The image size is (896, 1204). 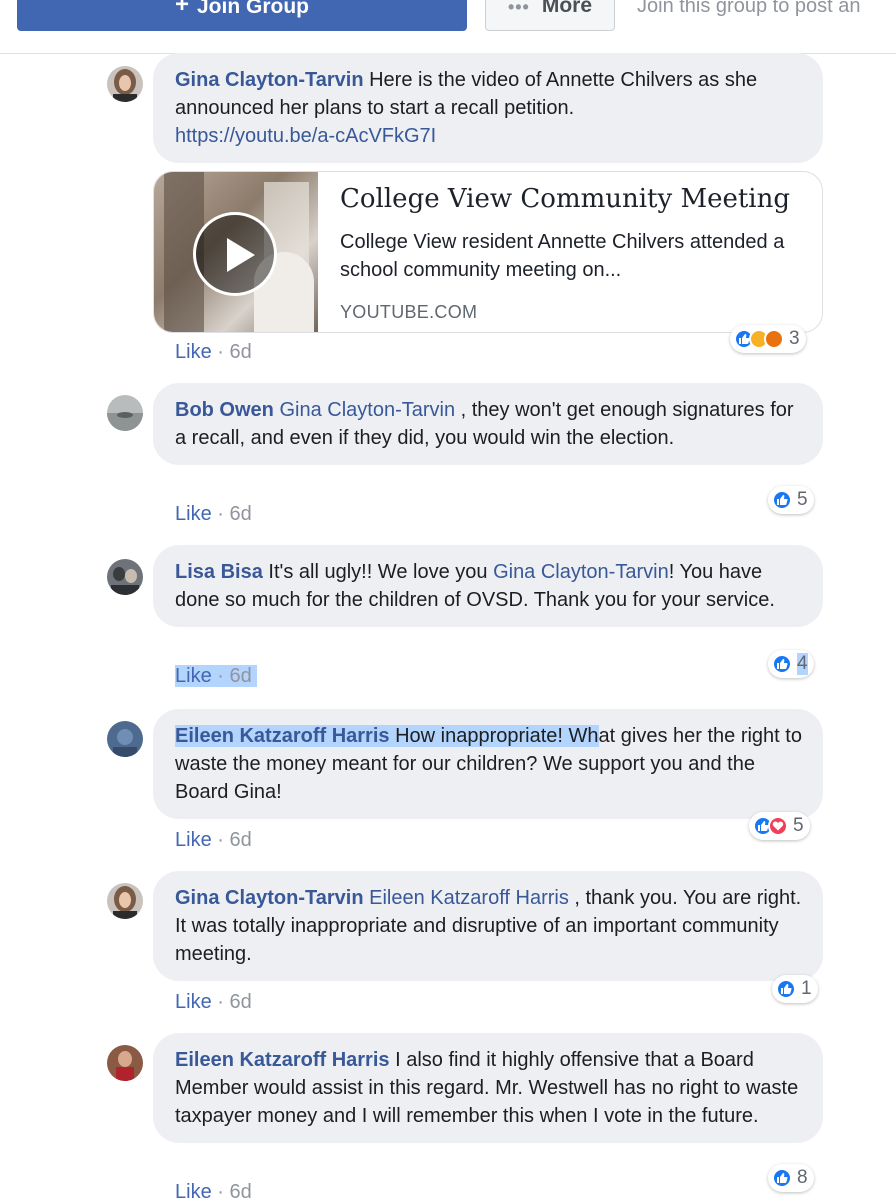 I want to click on comment-text: It's all ugly!! We love you, so click(x=378, y=572).